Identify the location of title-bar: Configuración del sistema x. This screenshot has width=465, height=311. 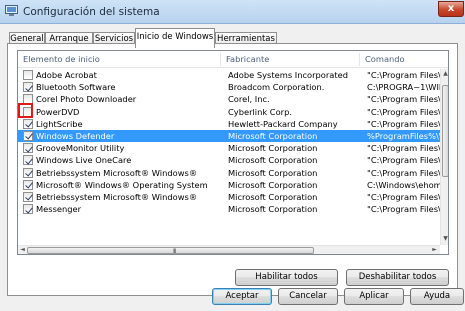
(232, 12).